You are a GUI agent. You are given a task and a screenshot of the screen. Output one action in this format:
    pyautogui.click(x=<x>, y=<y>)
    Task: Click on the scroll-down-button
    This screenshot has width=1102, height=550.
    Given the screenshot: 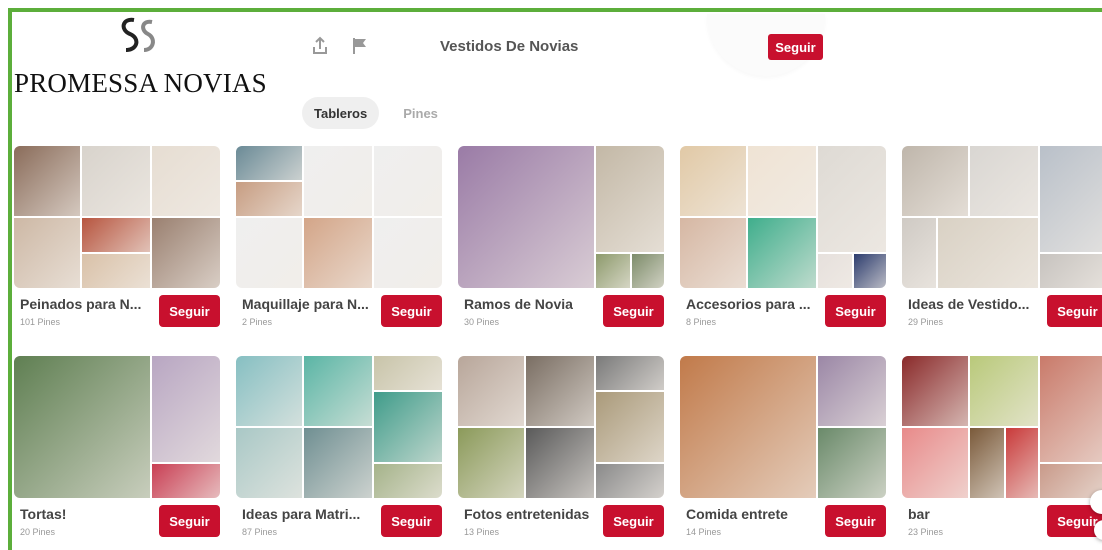 What is the action you would take?
    pyautogui.click(x=1098, y=530)
    